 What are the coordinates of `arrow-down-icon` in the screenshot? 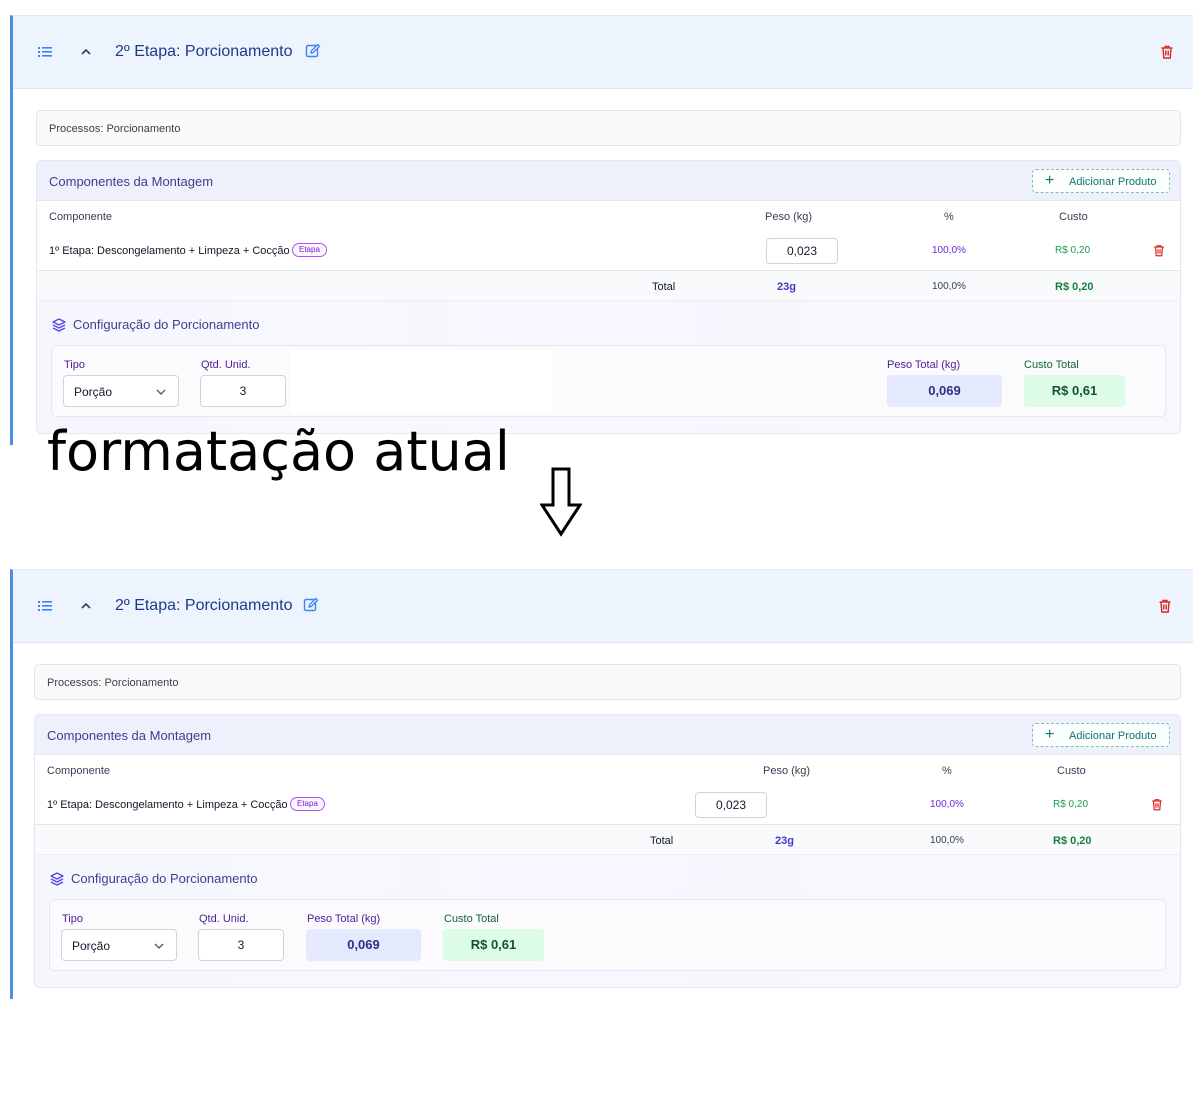 It's located at (561, 502).